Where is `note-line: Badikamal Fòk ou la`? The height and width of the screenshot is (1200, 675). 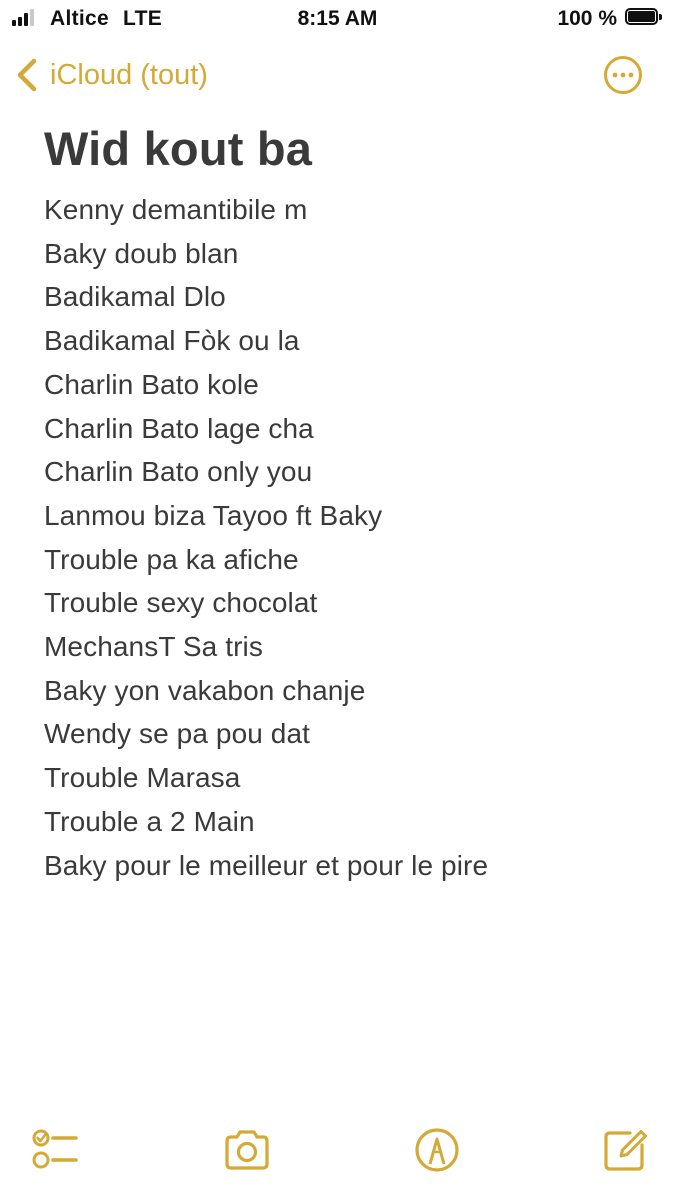
note-line: Badikamal Fòk ou la is located at coordinates (172, 341).